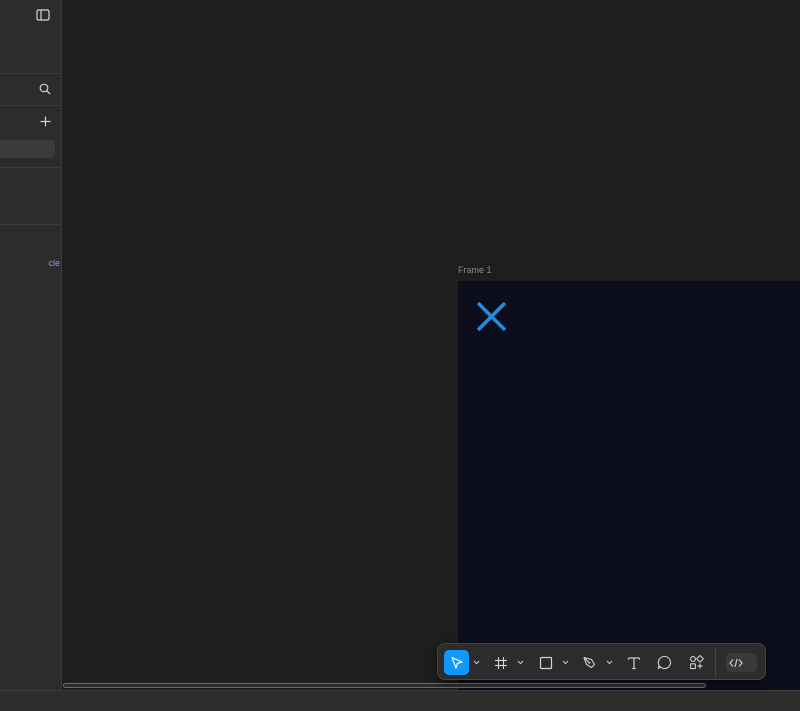 The width and height of the screenshot is (800, 711). I want to click on move-tool-button, so click(456, 662).